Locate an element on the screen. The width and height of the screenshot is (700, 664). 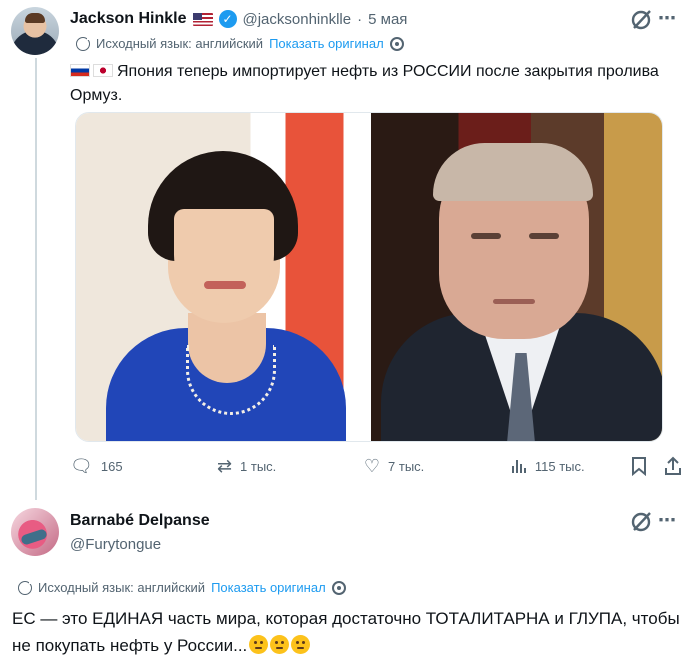
relieved-emoji-icon is located at coordinates (301, 644).